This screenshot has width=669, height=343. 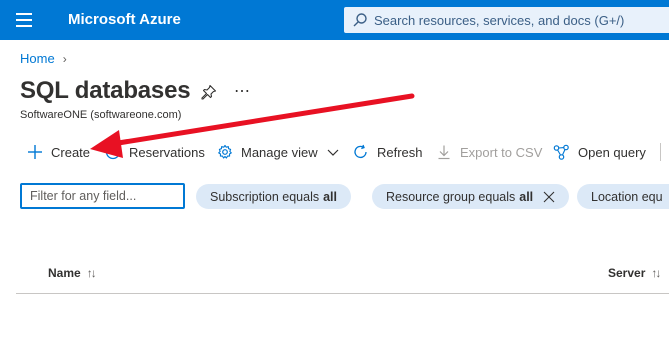 I want to click on column-header-server: Server ↑↓, so click(x=634, y=273).